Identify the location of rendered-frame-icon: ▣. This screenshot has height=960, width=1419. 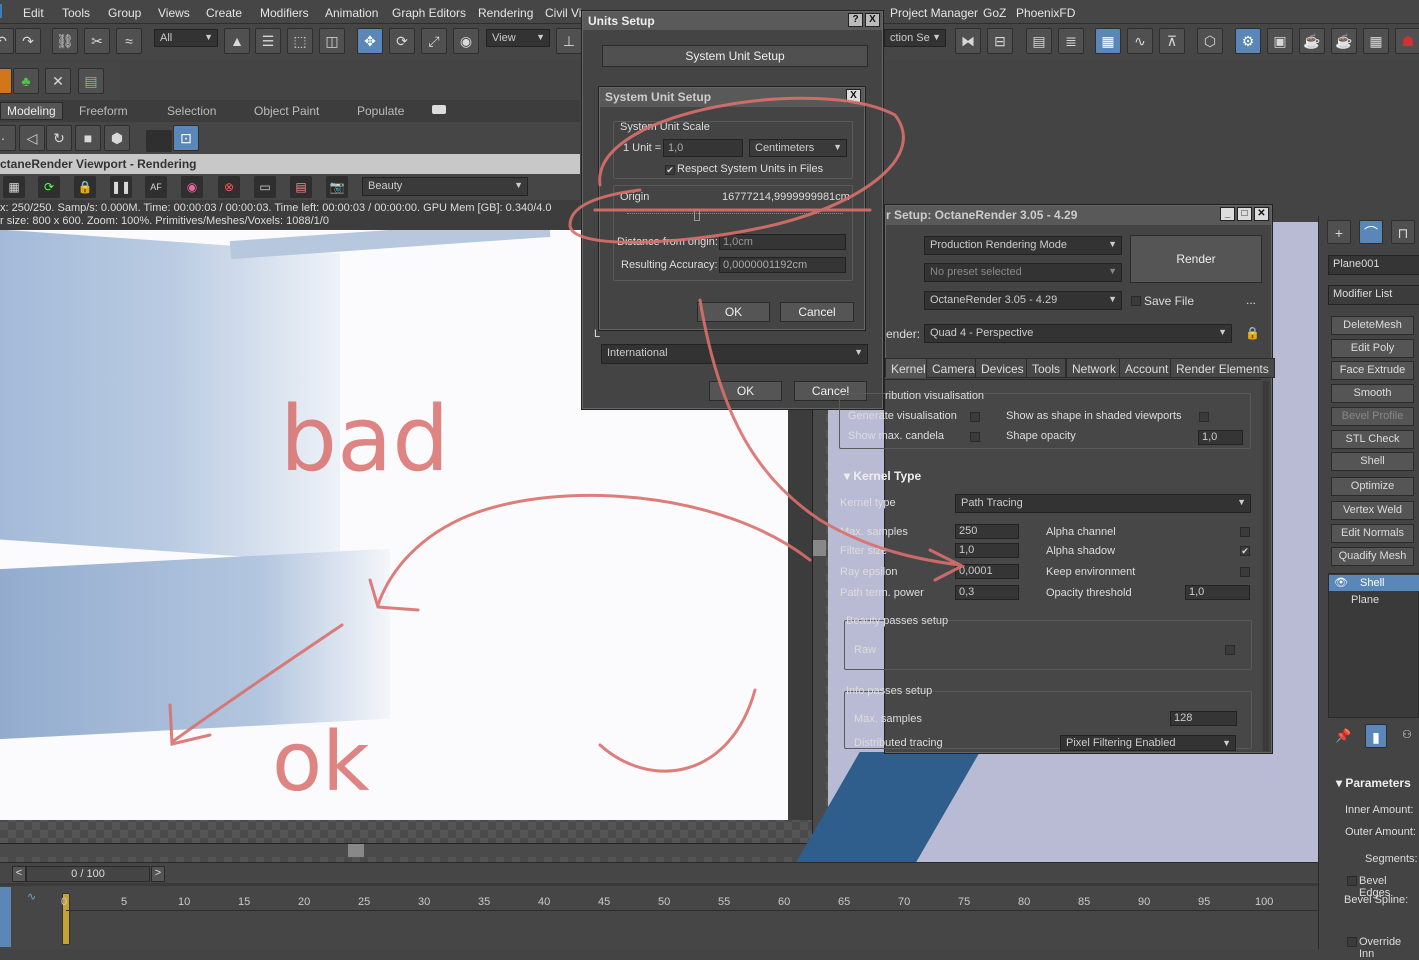
(1280, 41).